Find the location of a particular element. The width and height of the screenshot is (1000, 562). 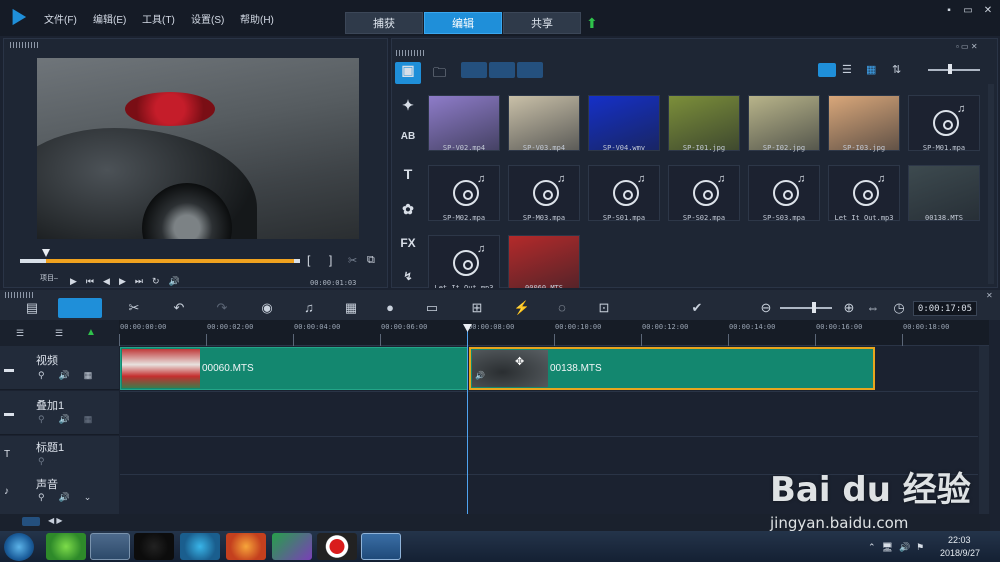

close-button: ✕ is located at coordinates (988, 11).